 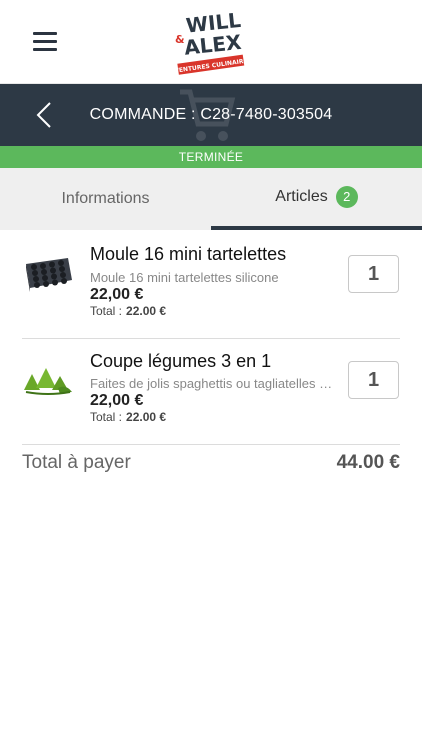 I want to click on brand-logo: WILL & ALEX AVENTURES CULINAIRES, so click(x=211, y=43).